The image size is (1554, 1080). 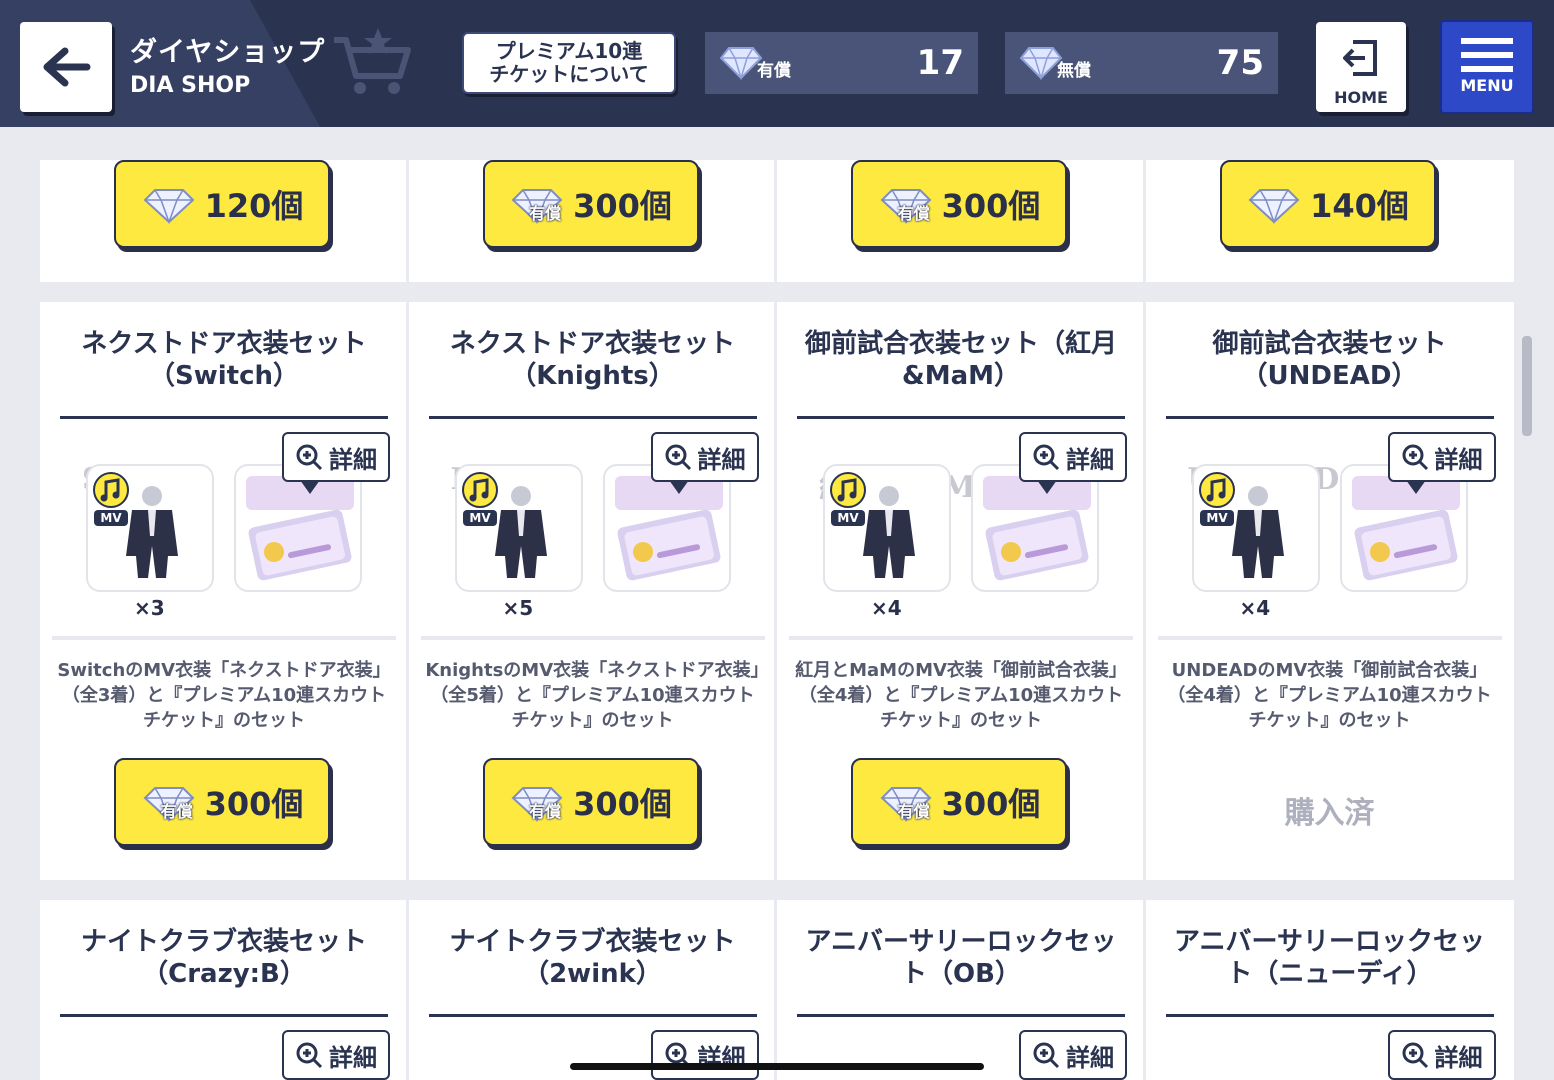 What do you see at coordinates (518, 608) in the screenshot?
I see `costume-quantity: ×5` at bounding box center [518, 608].